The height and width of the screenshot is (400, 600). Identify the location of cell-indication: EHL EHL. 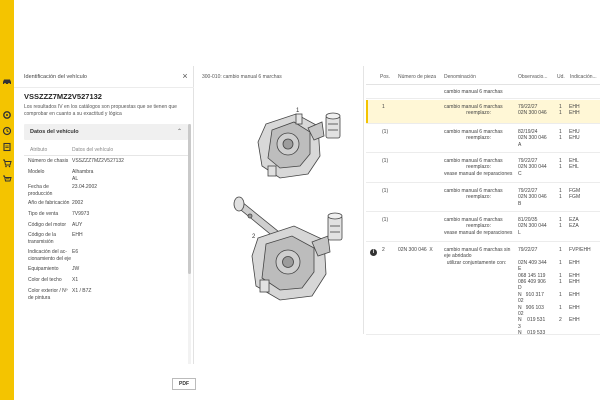
(574, 164).